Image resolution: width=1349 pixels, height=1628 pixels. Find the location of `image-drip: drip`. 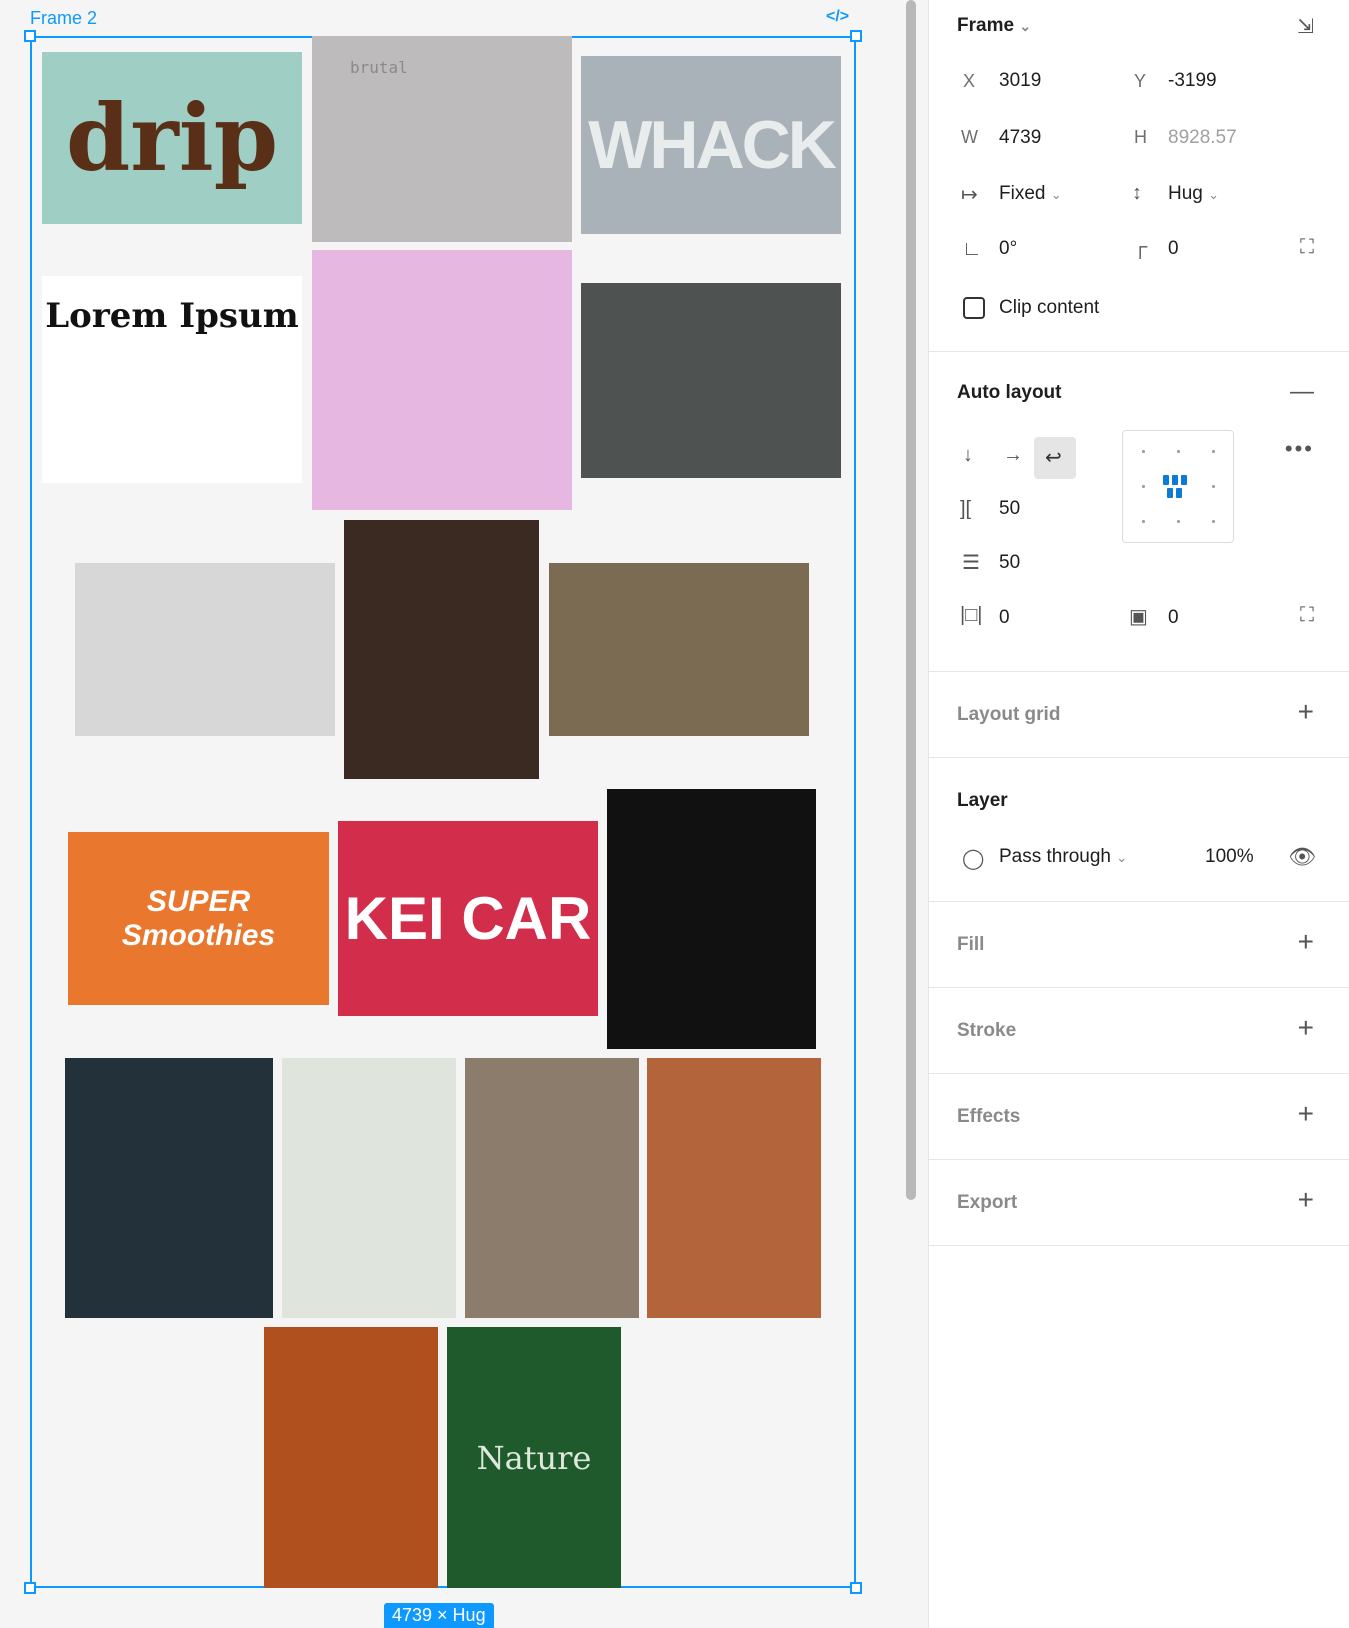

image-drip: drip is located at coordinates (172, 138).